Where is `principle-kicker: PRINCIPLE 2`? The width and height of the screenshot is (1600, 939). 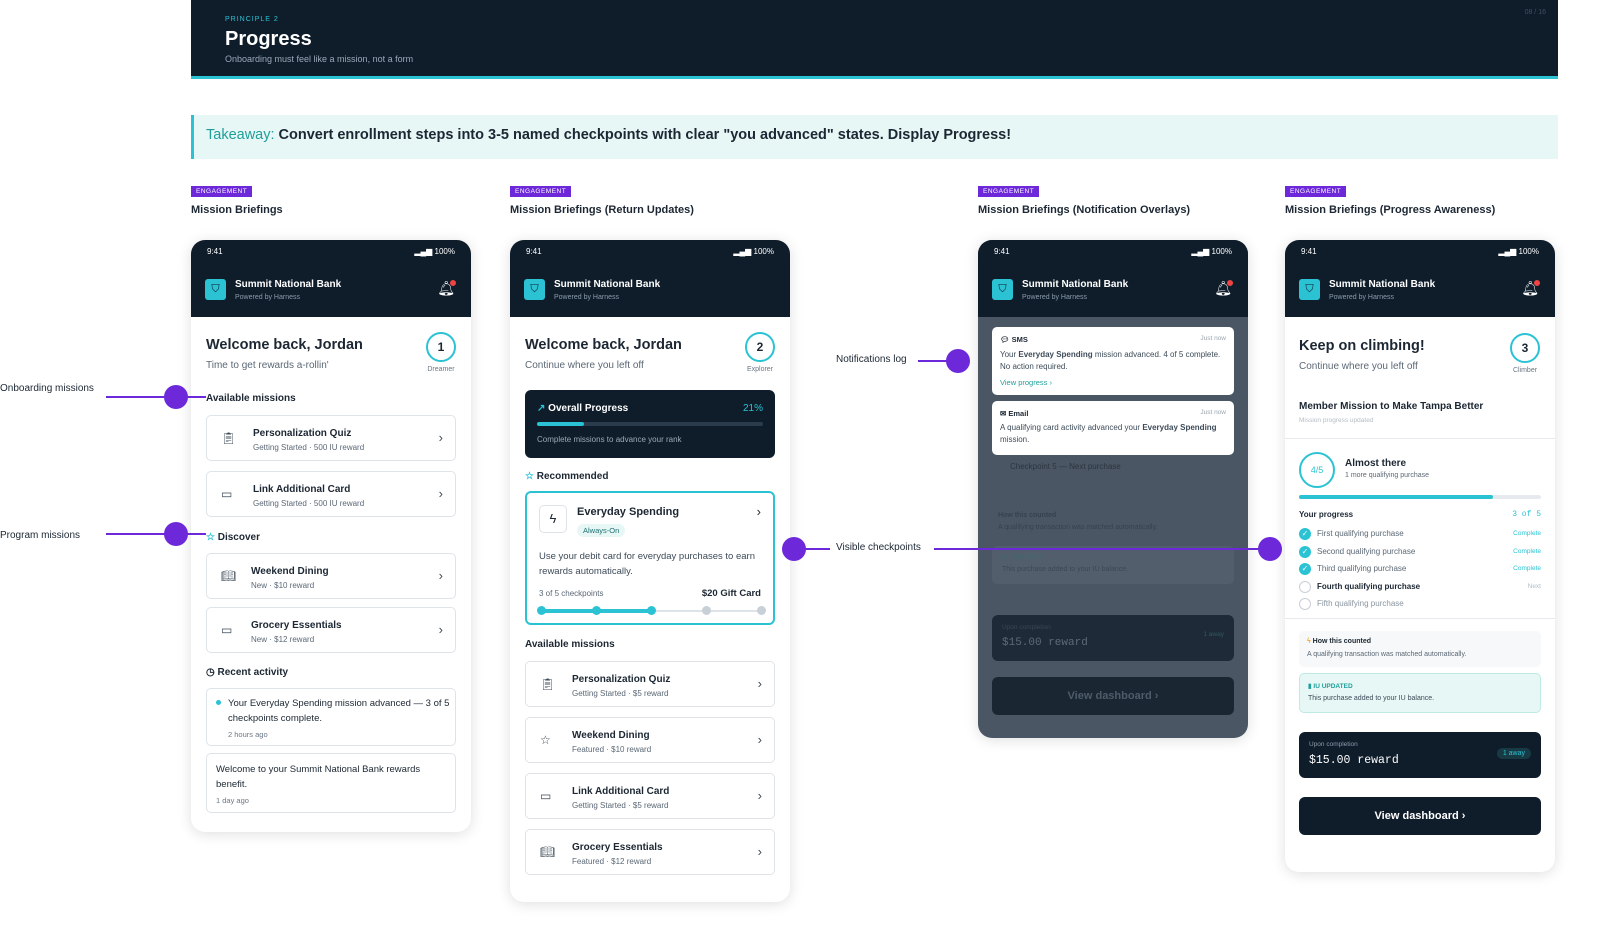
principle-kicker: PRINCIPLE 2 is located at coordinates (252, 19).